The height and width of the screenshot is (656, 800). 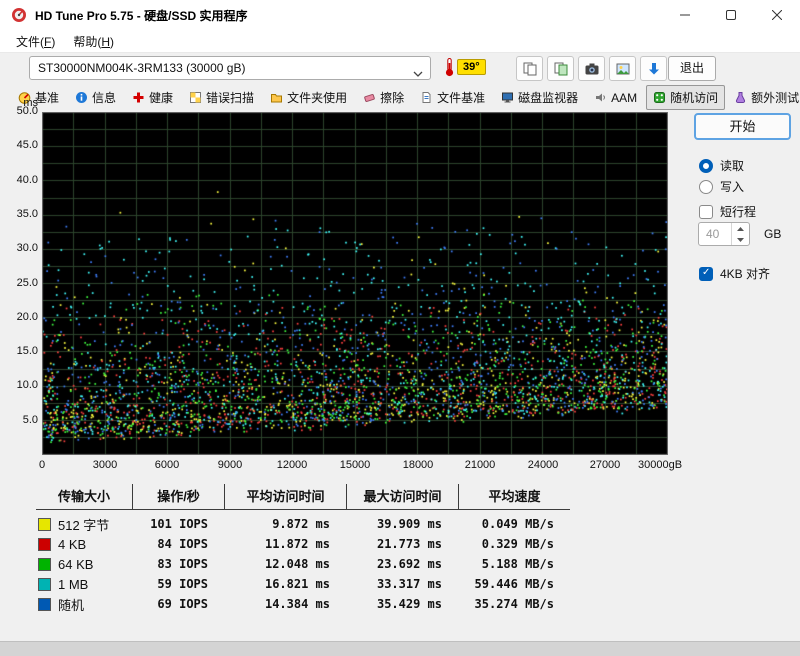 I want to click on column-header: 平均速度, so click(x=514, y=497).